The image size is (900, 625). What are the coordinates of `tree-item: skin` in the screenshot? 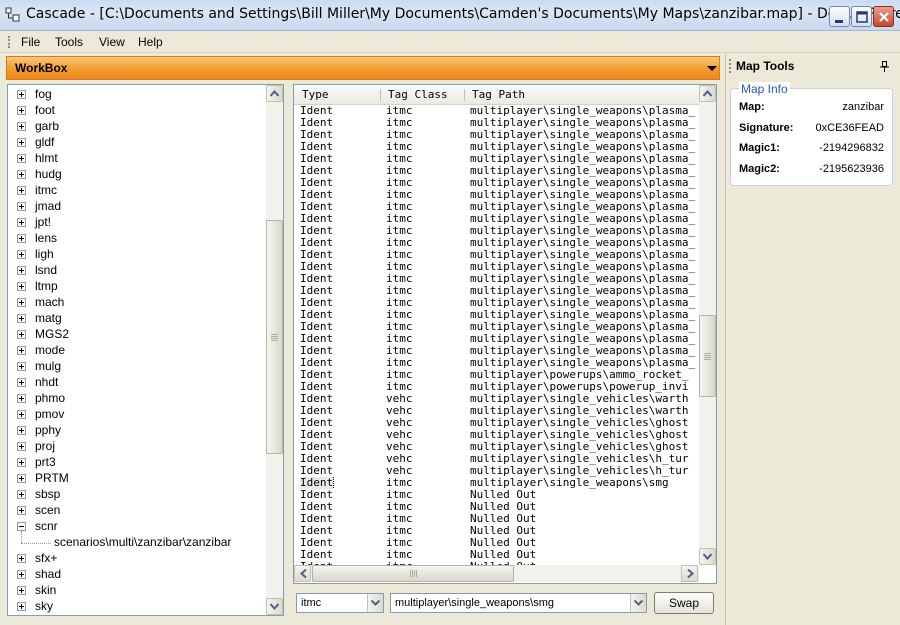 It's located at (137, 591).